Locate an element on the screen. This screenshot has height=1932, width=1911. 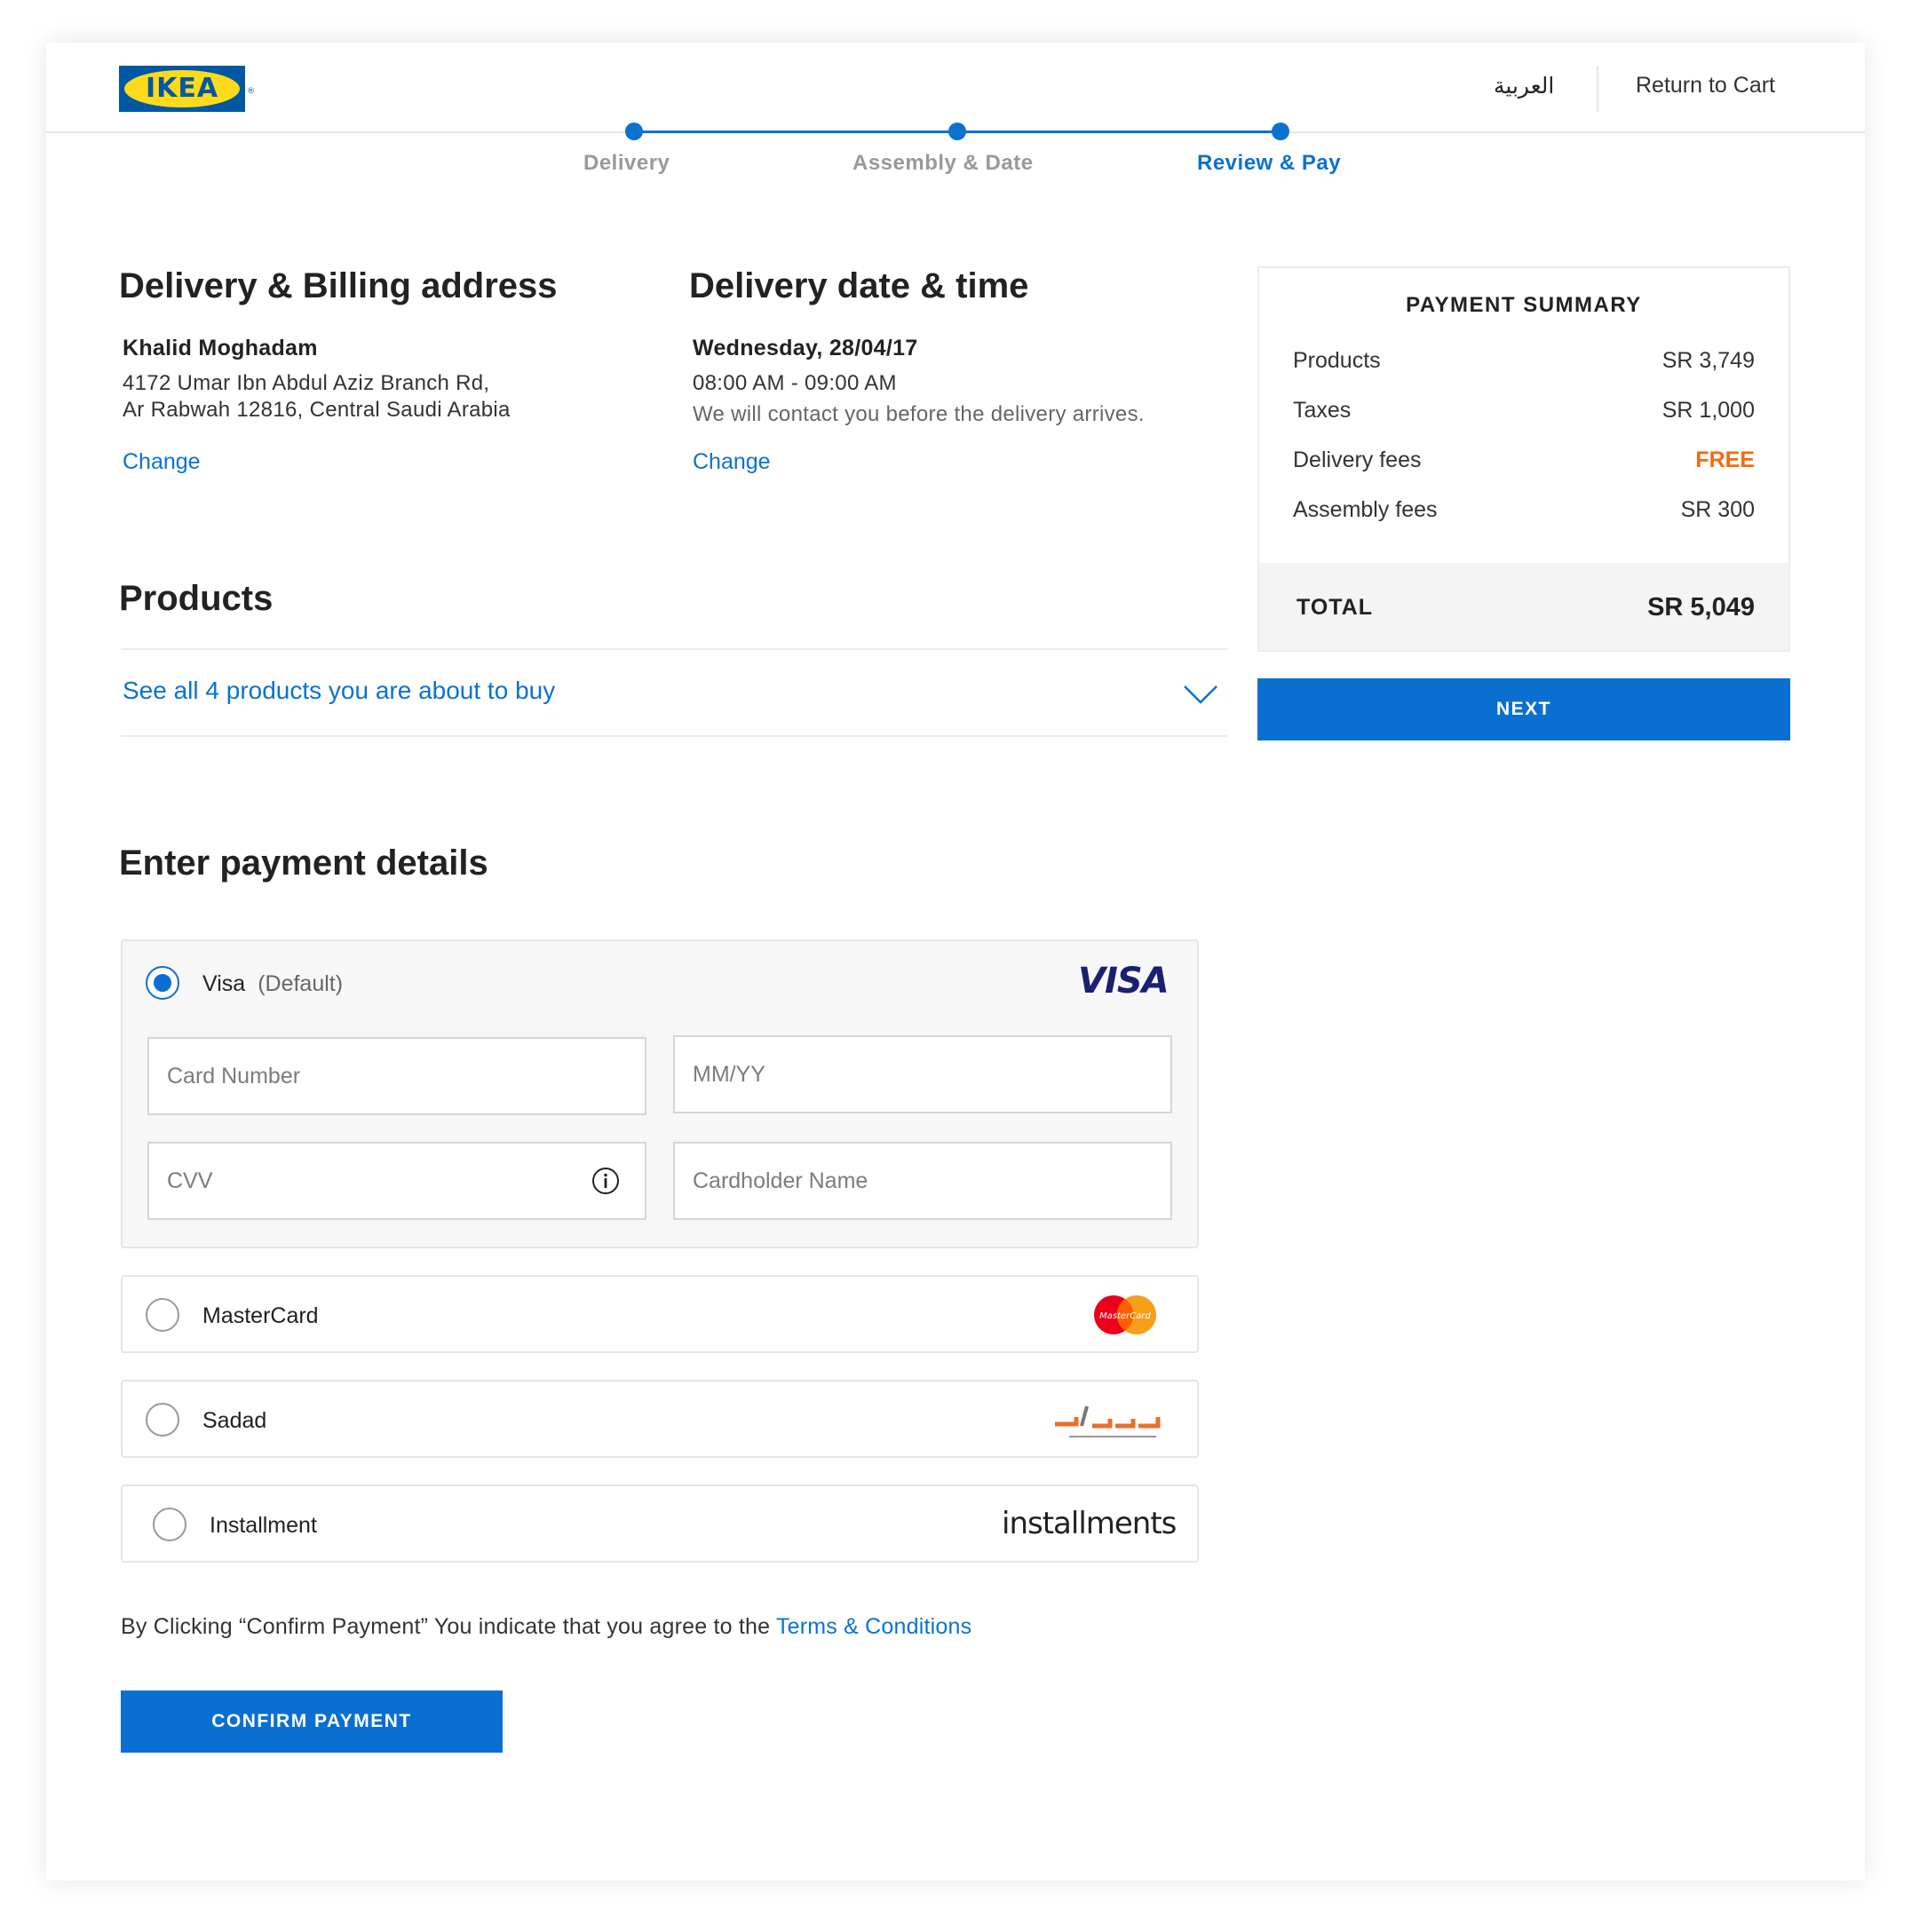
products-bottom-divider is located at coordinates (674, 736).